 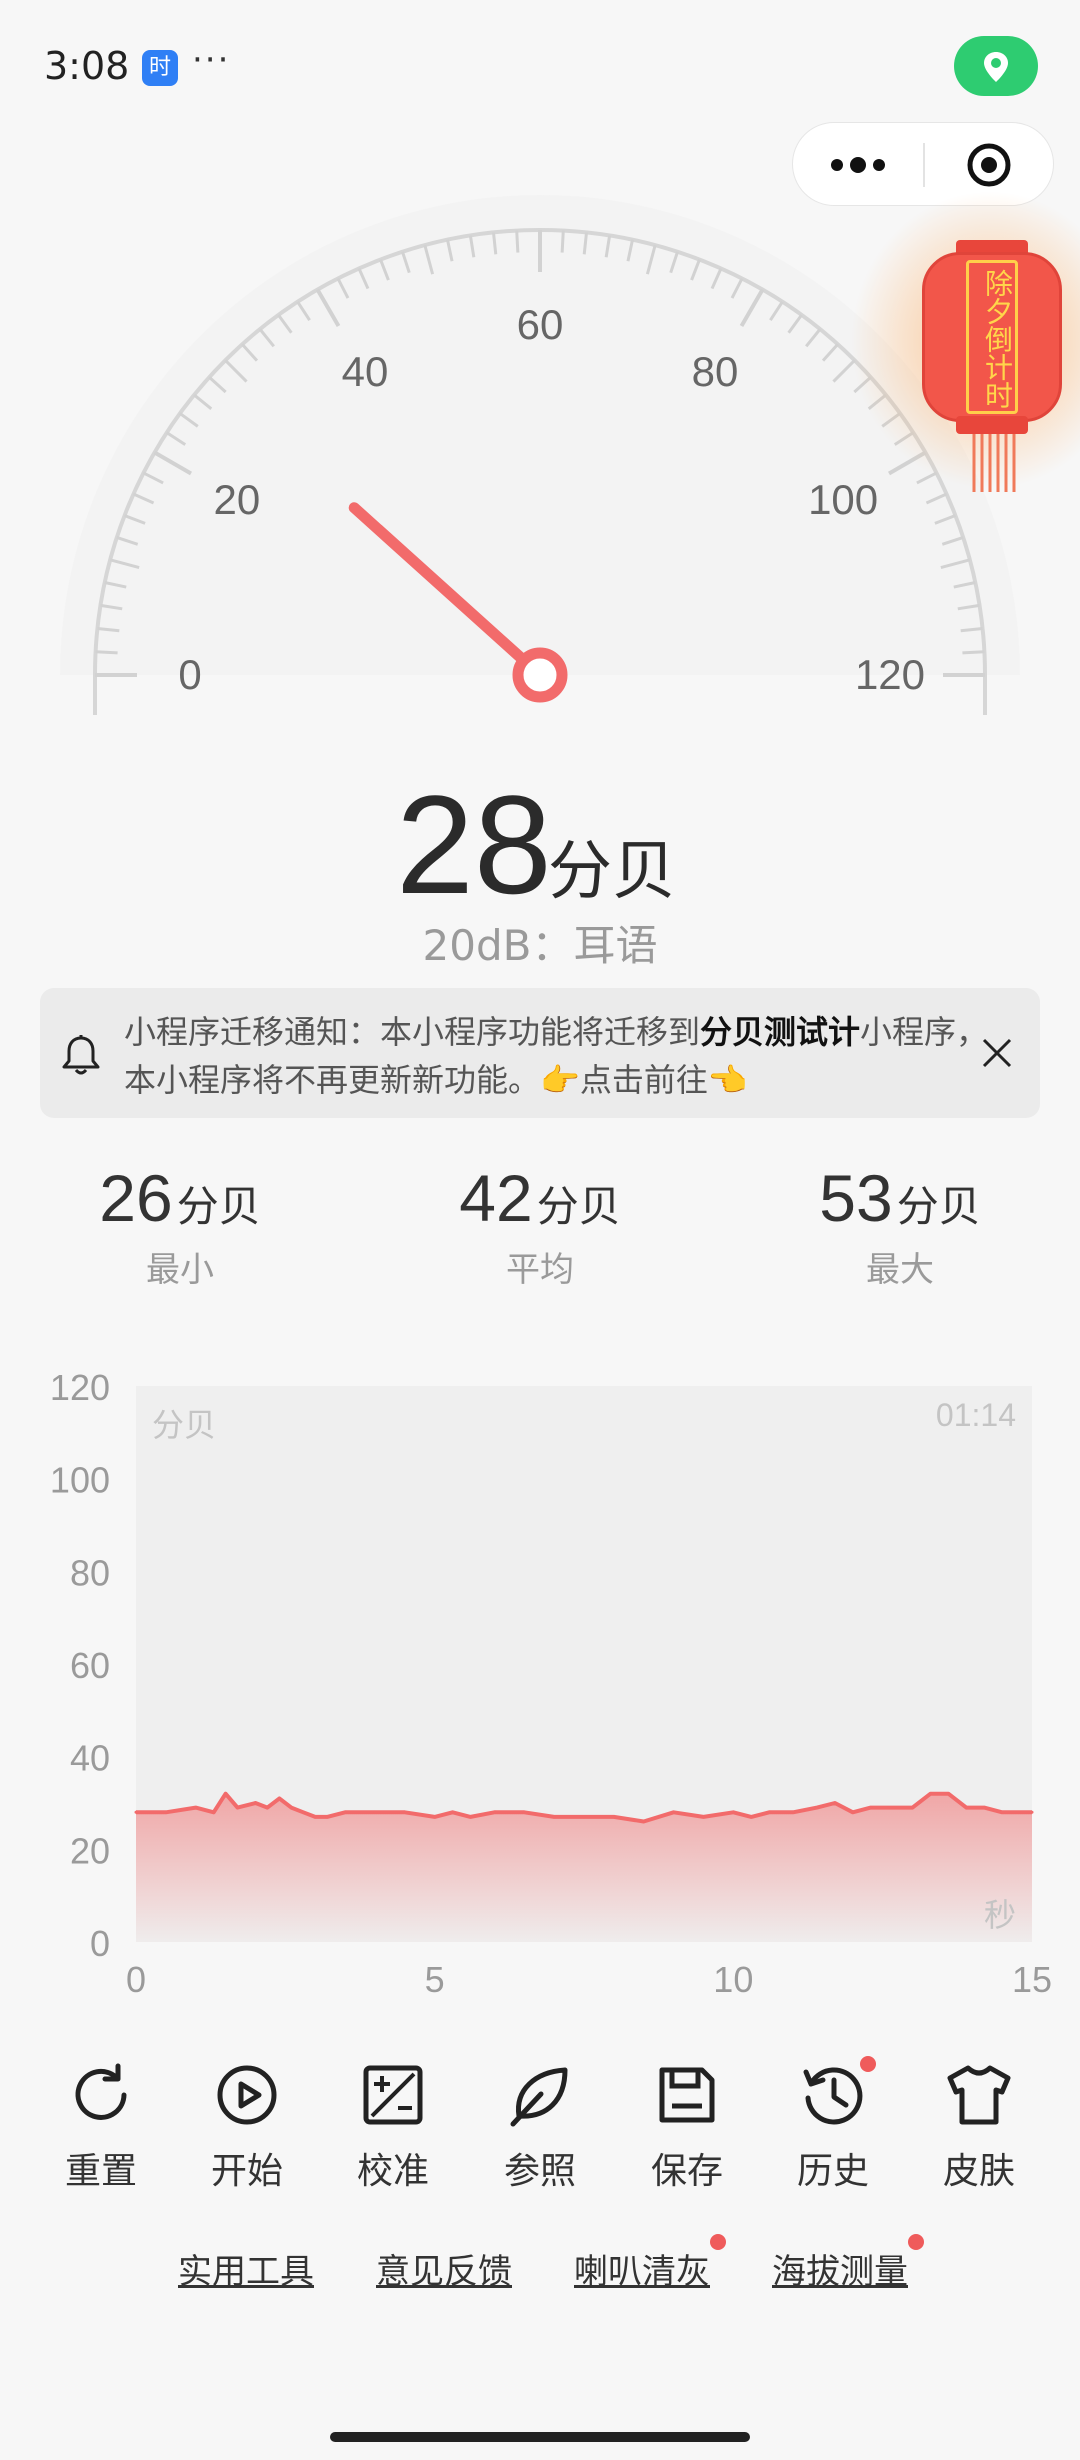 What do you see at coordinates (832, 2171) in the screenshot?
I see `history-label: 历史` at bounding box center [832, 2171].